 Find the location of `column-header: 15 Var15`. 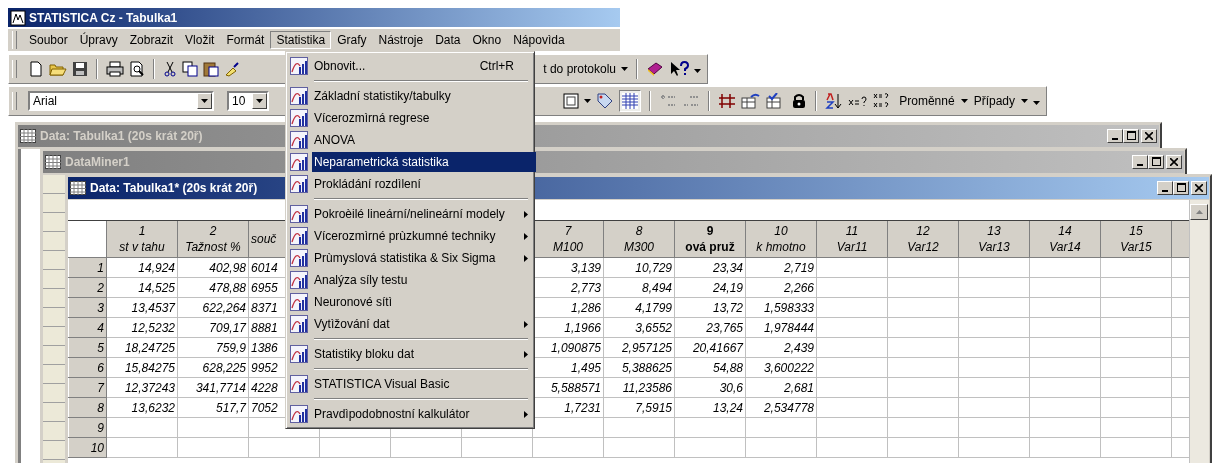

column-header: 15 Var15 is located at coordinates (1136, 239).